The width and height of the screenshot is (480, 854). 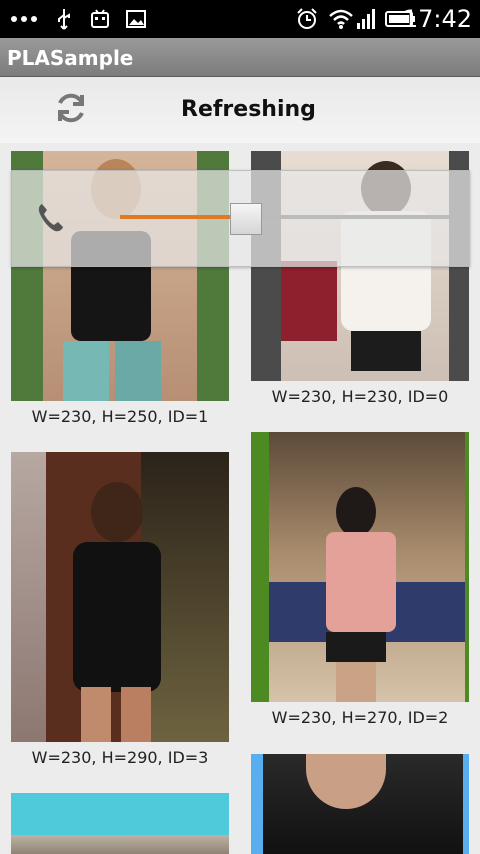 I want to click on seek-thumb, so click(x=246, y=219).